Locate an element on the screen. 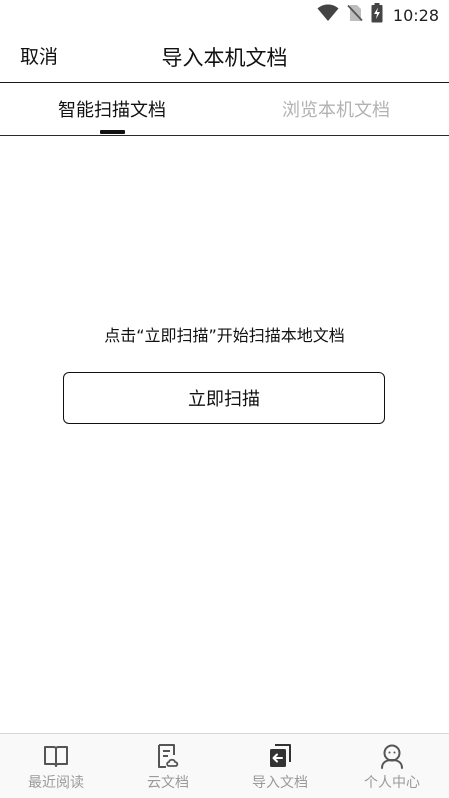 The height and width of the screenshot is (798, 449). nav-label: 最近阅读 is located at coordinates (56, 783).